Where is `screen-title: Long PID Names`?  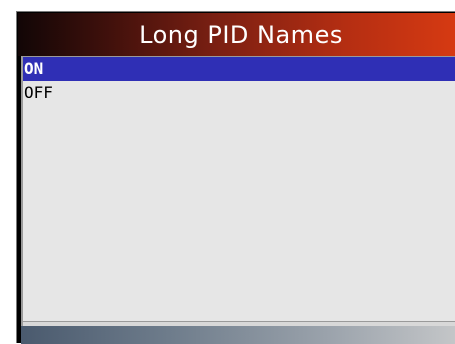
screen-title: Long PID Names is located at coordinates (241, 34).